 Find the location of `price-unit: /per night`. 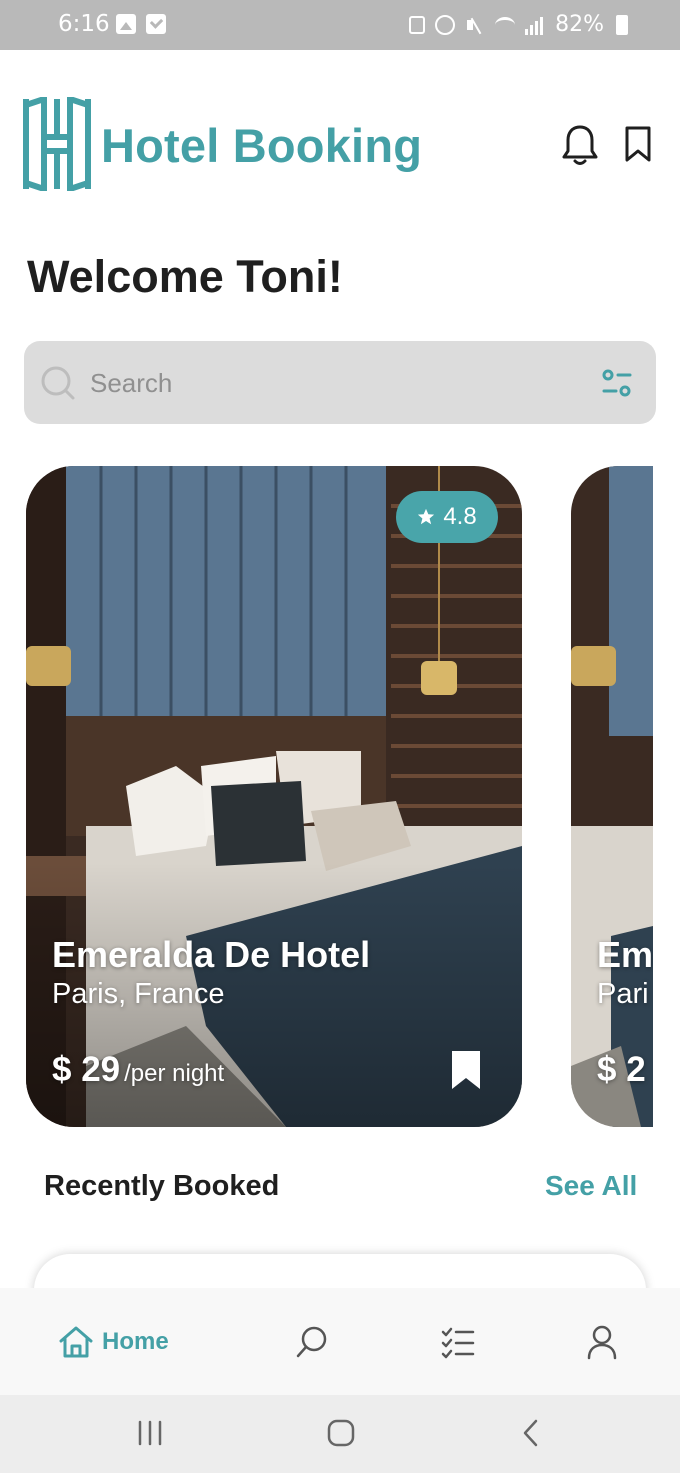

price-unit: /per night is located at coordinates (174, 1073).